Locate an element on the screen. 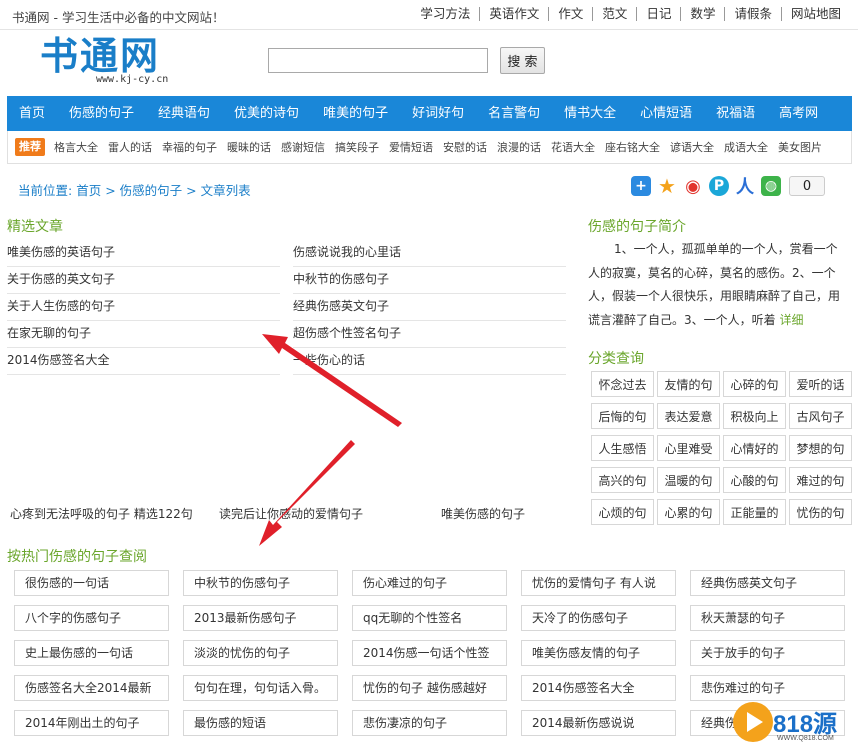 This screenshot has width=858, height=747. hot-item: 经典伤感英文句子 is located at coordinates (767, 583).